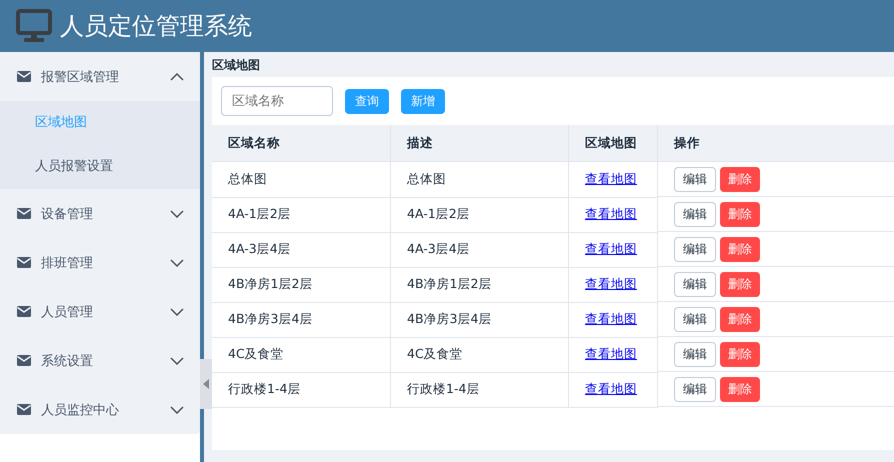  What do you see at coordinates (613, 143) in the screenshot?
I see `column-header: 区域地图` at bounding box center [613, 143].